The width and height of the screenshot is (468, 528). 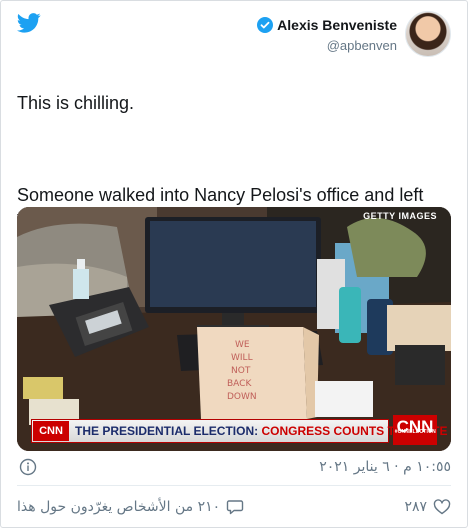 What do you see at coordinates (327, 45) in the screenshot?
I see `author-handle: @apbenven` at bounding box center [327, 45].